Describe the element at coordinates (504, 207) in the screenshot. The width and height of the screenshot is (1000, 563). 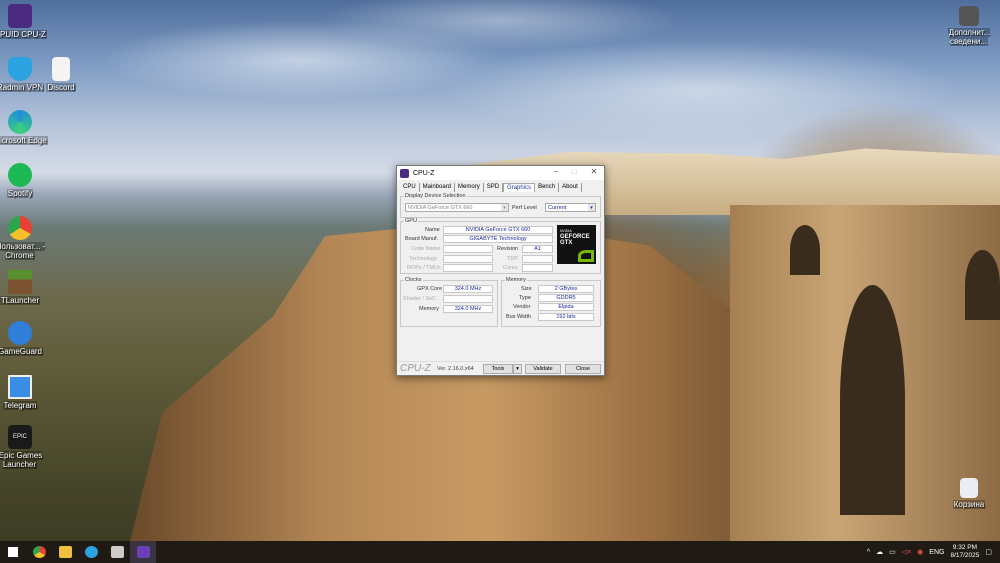
I see `chevron-down-icon: ▾` at that location.